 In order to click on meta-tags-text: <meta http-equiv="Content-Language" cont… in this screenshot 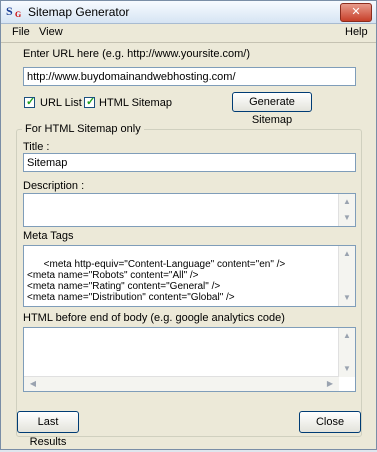, I will do `click(156, 281)`.